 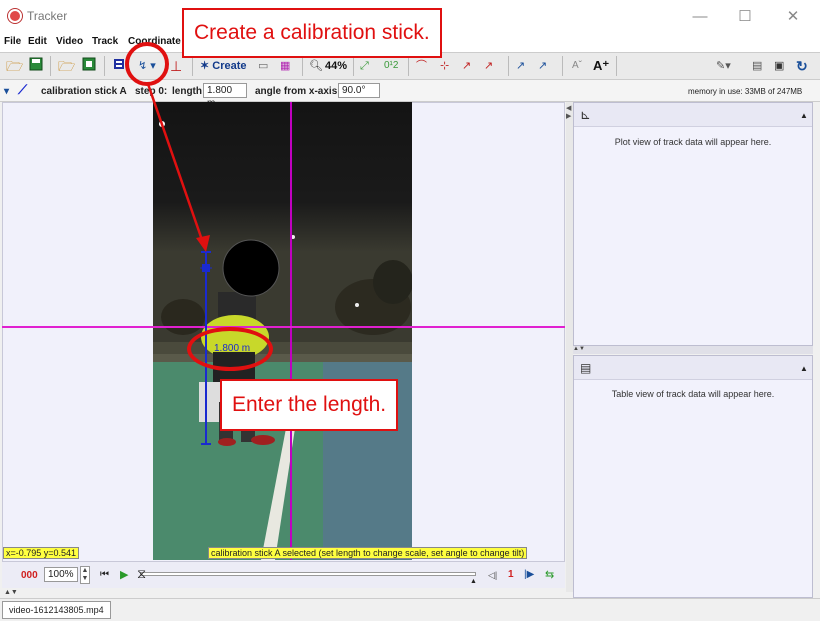 I want to click on trails-icon: ⤢, so click(x=364, y=66).